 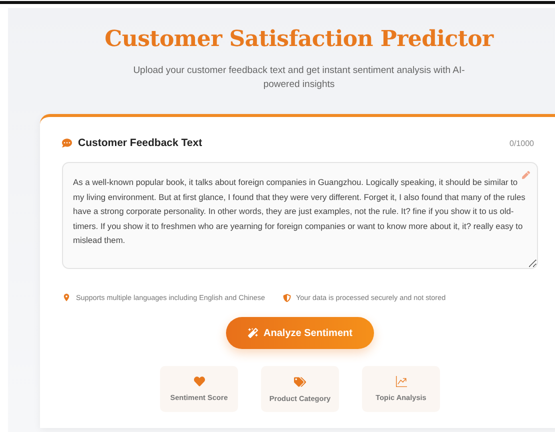 What do you see at coordinates (522, 143) in the screenshot?
I see `character-counter: 0/1000` at bounding box center [522, 143].